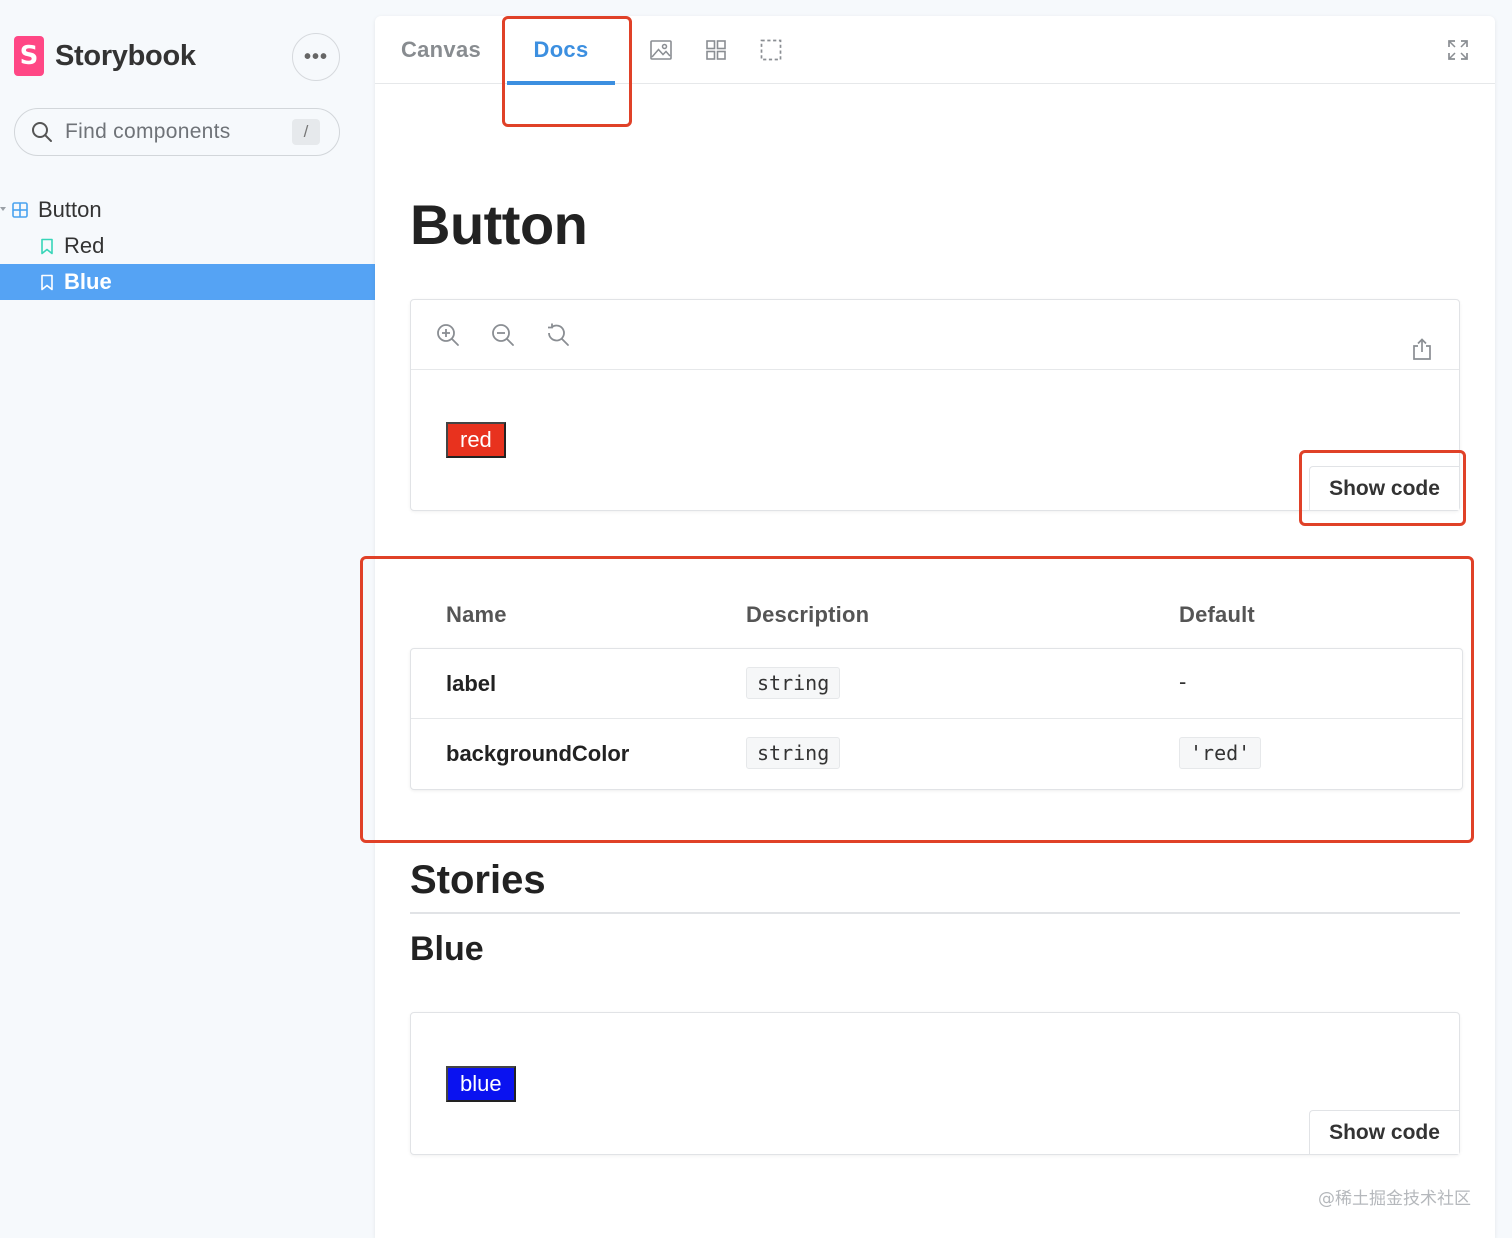  I want to click on preview-toolbar: Canvas Docs, so click(935, 50).